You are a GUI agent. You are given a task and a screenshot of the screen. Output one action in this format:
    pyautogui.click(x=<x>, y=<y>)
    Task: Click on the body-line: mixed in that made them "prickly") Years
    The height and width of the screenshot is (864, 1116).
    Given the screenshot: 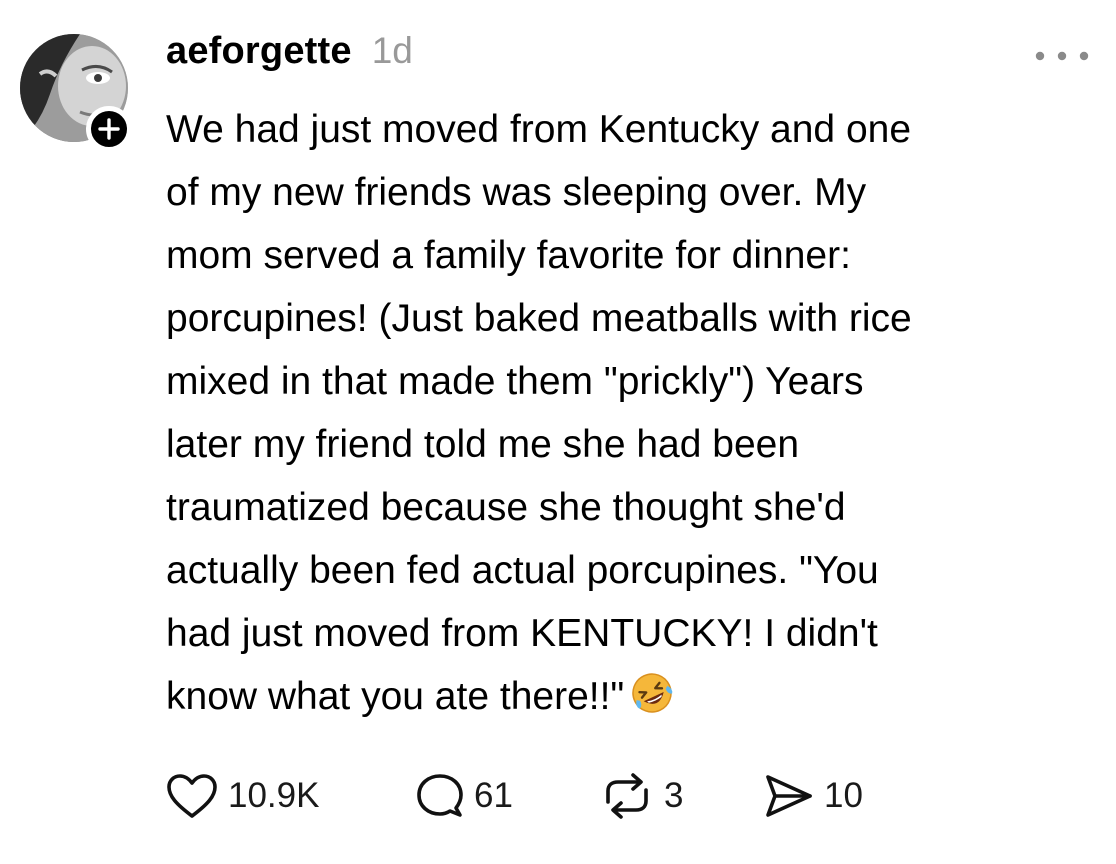 What is the action you would take?
    pyautogui.click(x=515, y=381)
    